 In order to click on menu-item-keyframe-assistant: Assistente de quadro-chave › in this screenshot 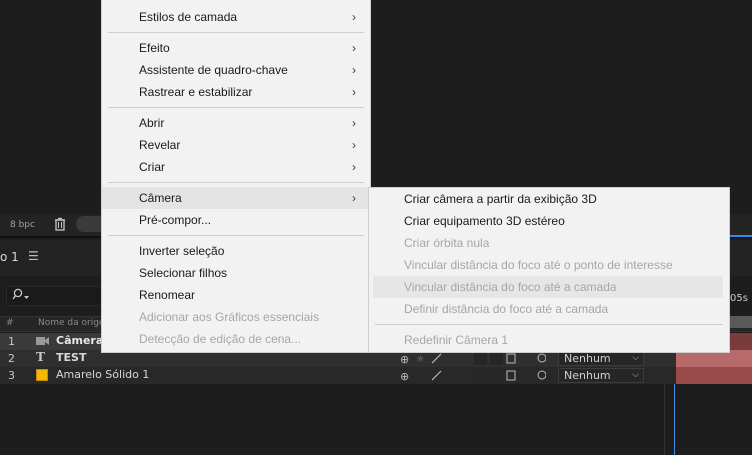, I will do `click(236, 70)`.